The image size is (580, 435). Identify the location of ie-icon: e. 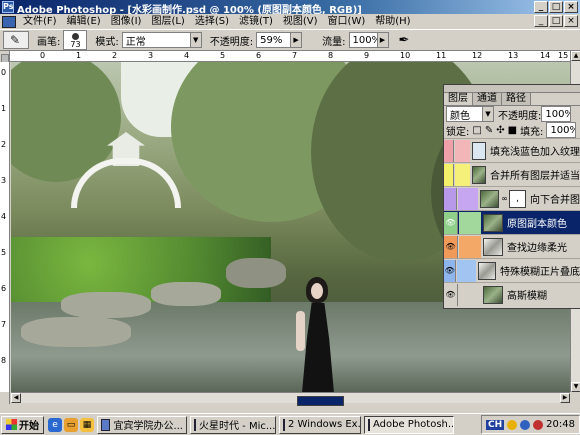
(55, 424).